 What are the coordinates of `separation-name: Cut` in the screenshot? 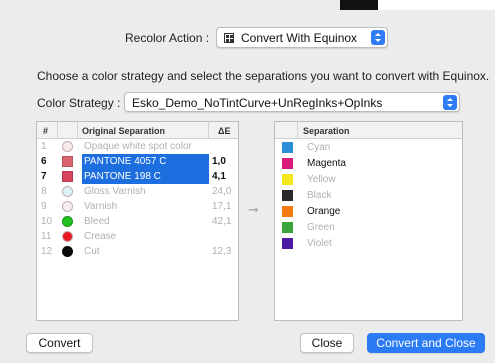 It's located at (92, 251).